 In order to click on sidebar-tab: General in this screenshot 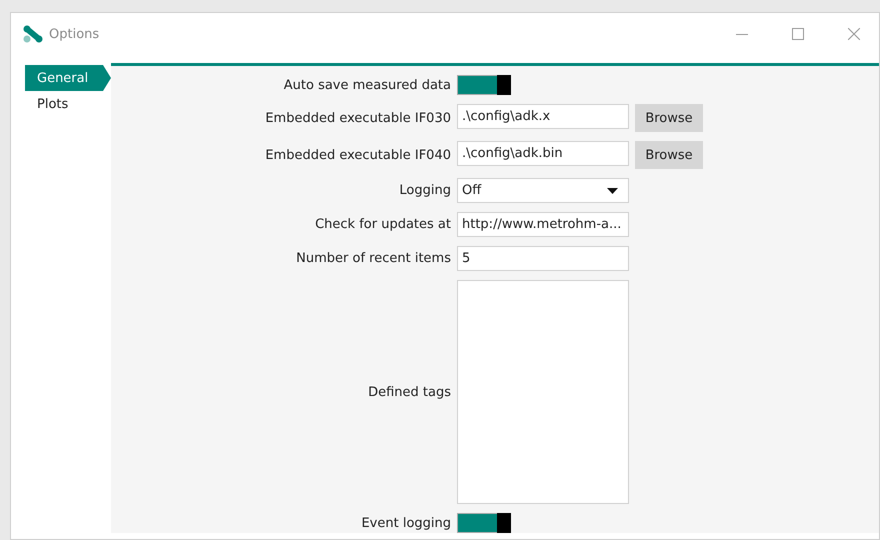, I will do `click(68, 78)`.